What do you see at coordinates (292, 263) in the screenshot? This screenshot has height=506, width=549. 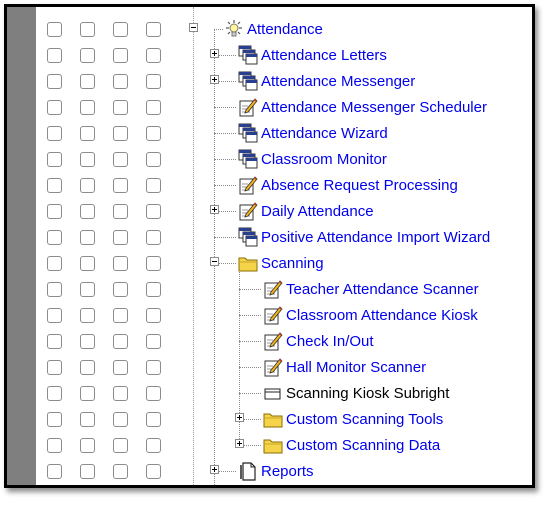 I see `tree-node-label: Scanning` at bounding box center [292, 263].